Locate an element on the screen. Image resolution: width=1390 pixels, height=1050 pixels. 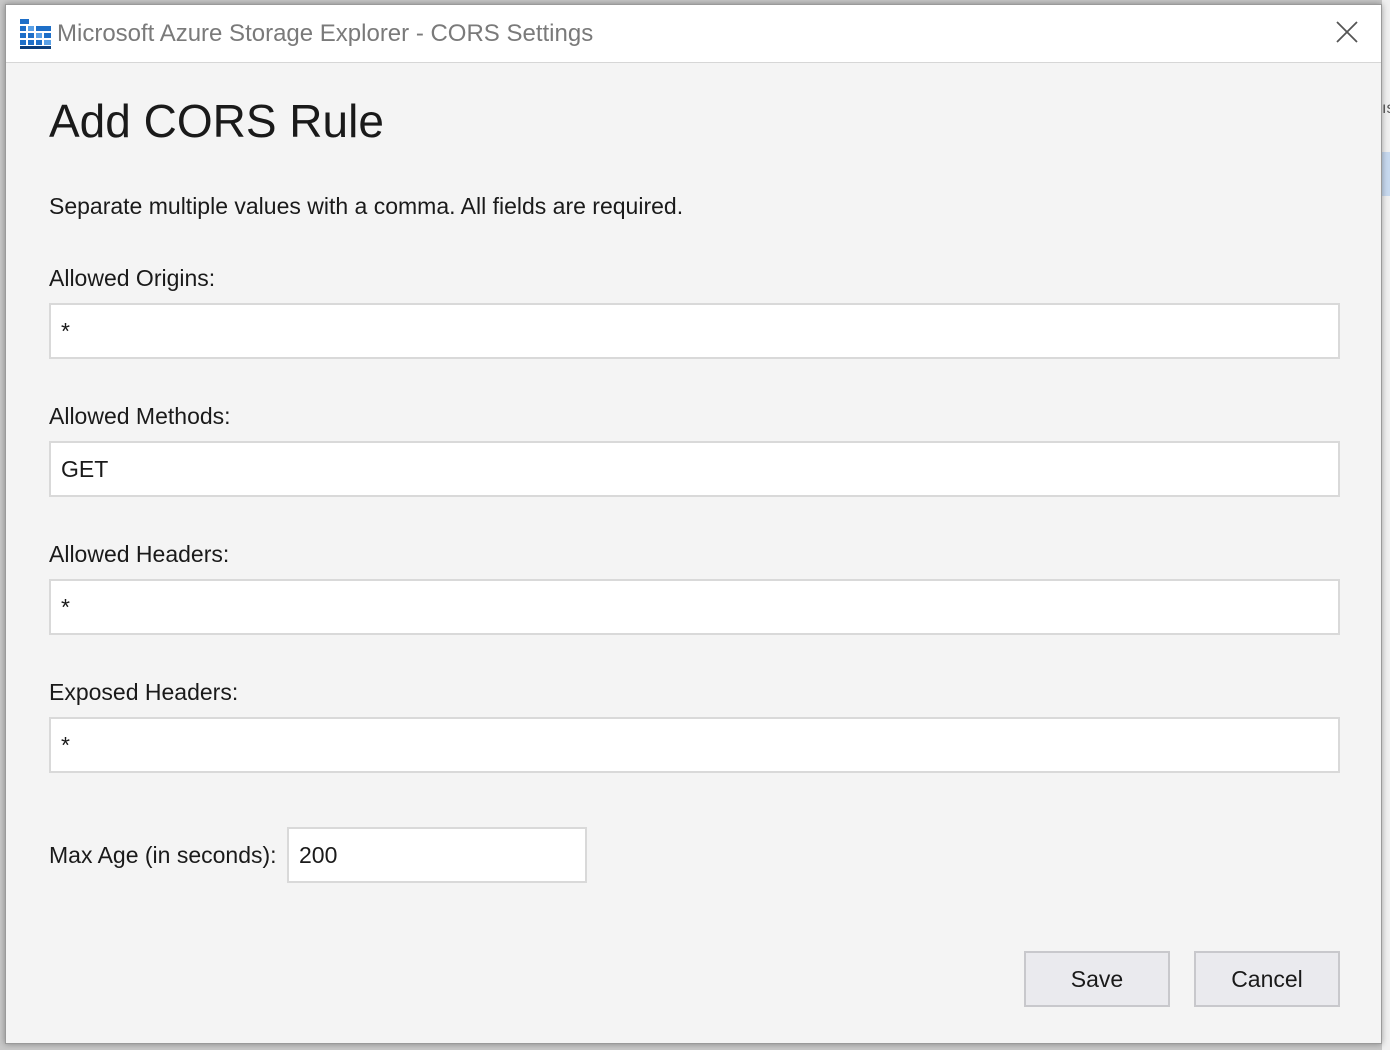
max-age-input is located at coordinates (437, 855).